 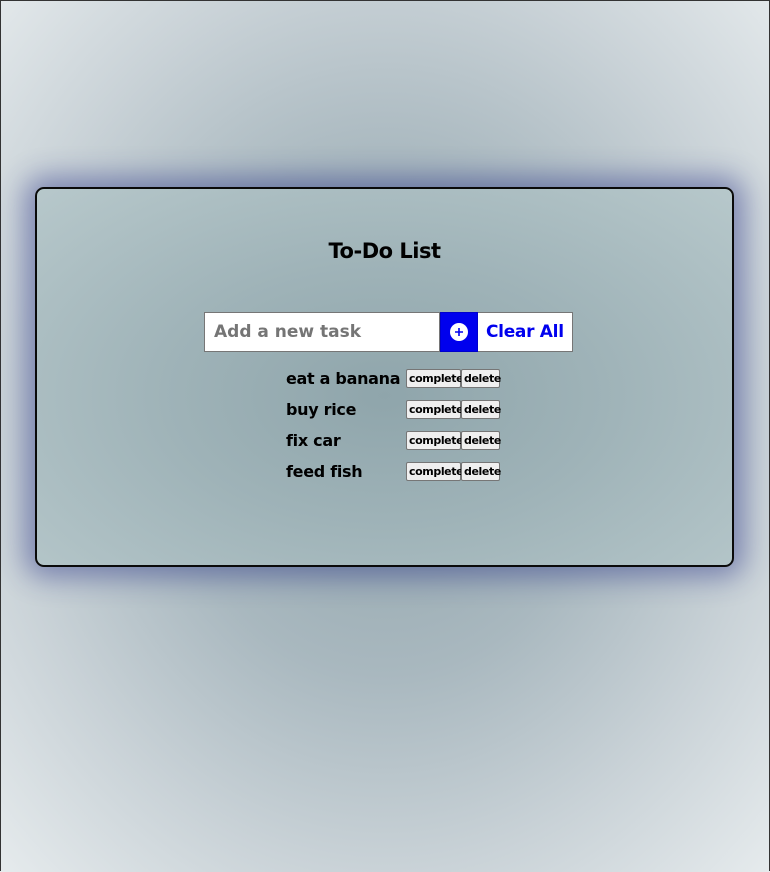 What do you see at coordinates (393, 471) in the screenshot?
I see `task-item: feed fish complete delete` at bounding box center [393, 471].